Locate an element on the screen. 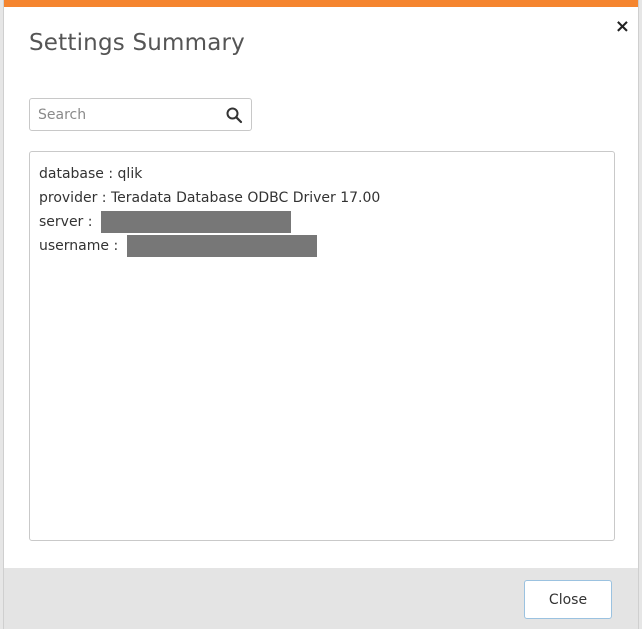 This screenshot has height=629, width=642. summary-key: database is located at coordinates (71, 174).